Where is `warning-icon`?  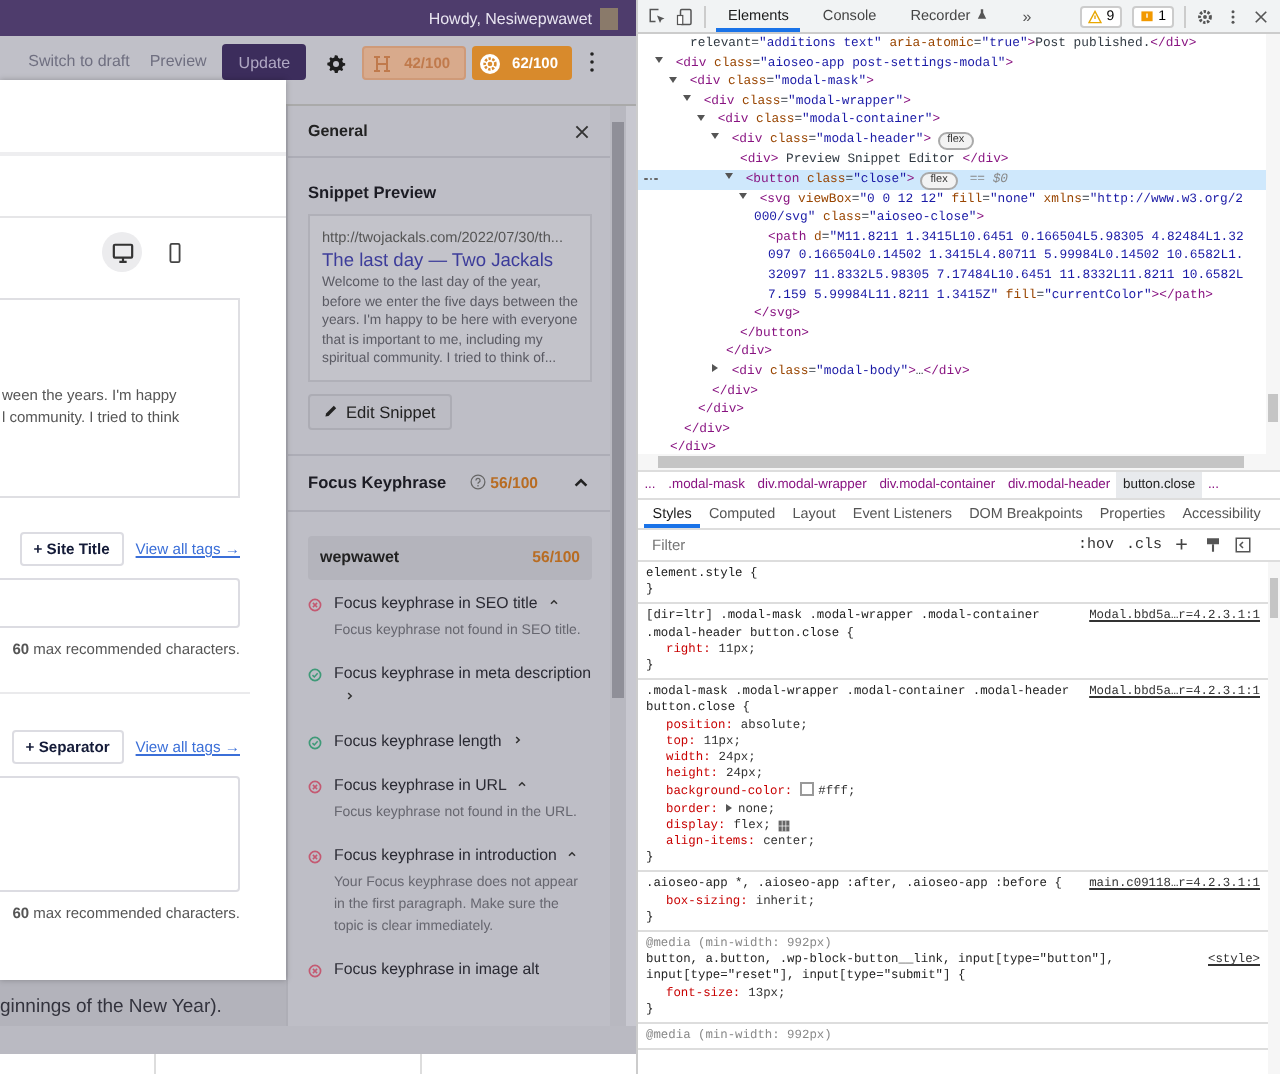
warning-icon is located at coordinates (1095, 16).